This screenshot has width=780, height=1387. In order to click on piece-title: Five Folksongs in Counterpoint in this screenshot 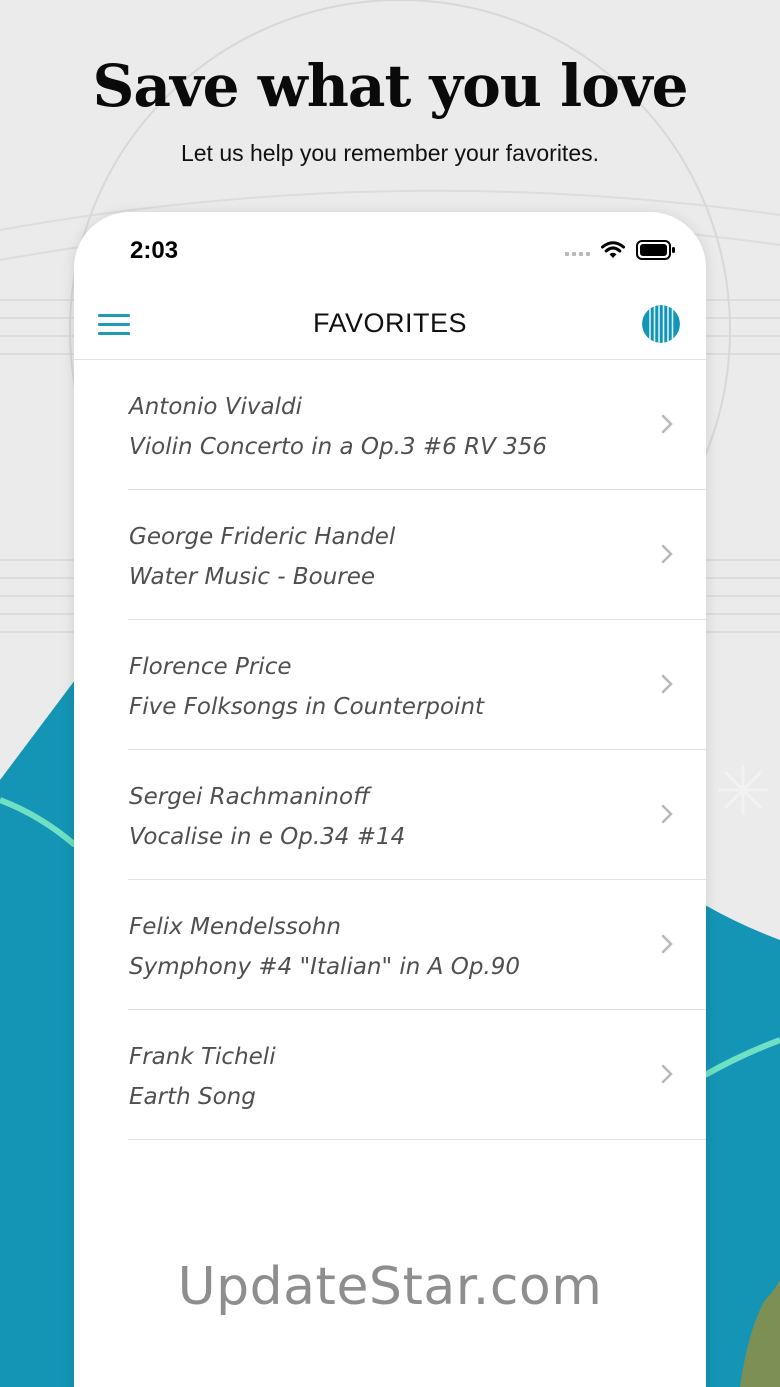, I will do `click(307, 707)`.